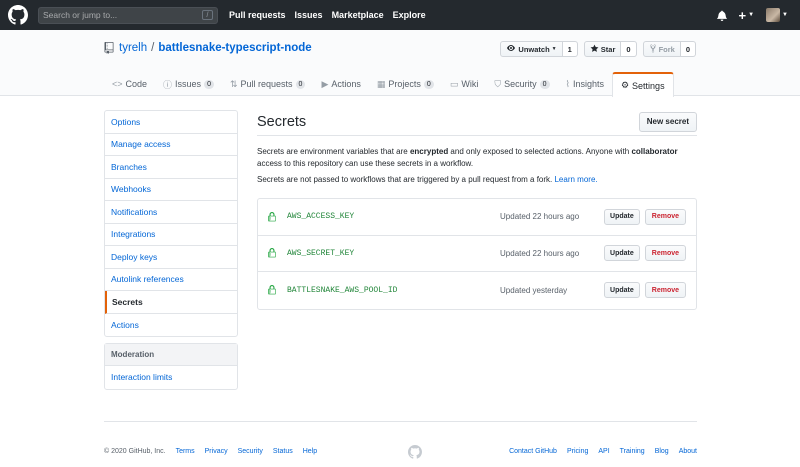 The image size is (800, 467). I want to click on tab-actions: ▶ Actions, so click(340, 84).